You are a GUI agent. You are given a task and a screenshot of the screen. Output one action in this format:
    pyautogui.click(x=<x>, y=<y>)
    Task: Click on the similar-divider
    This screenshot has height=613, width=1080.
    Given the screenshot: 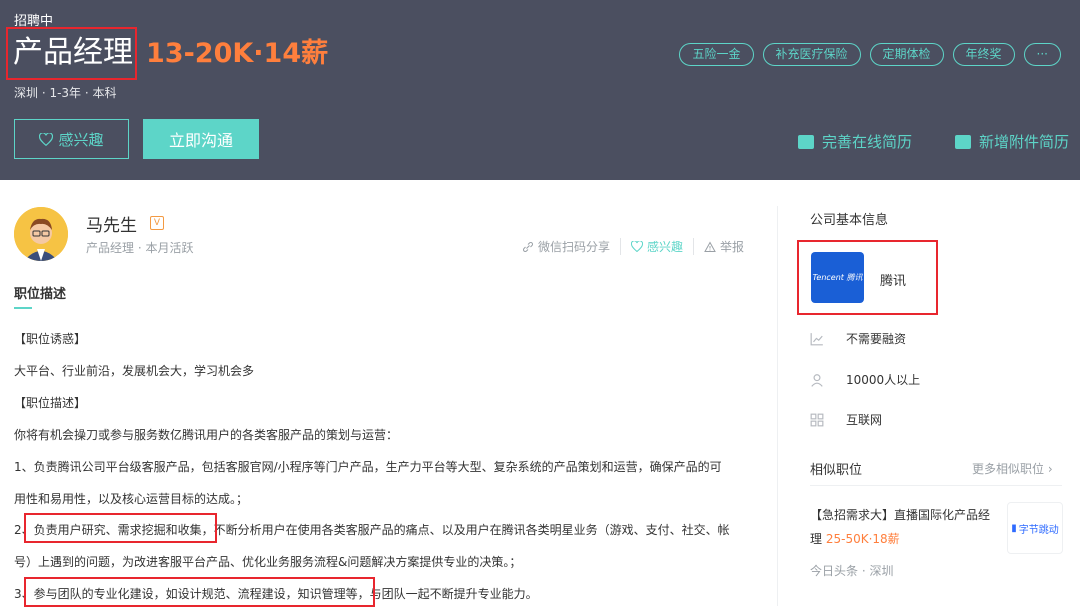 What is the action you would take?
    pyautogui.click(x=936, y=485)
    